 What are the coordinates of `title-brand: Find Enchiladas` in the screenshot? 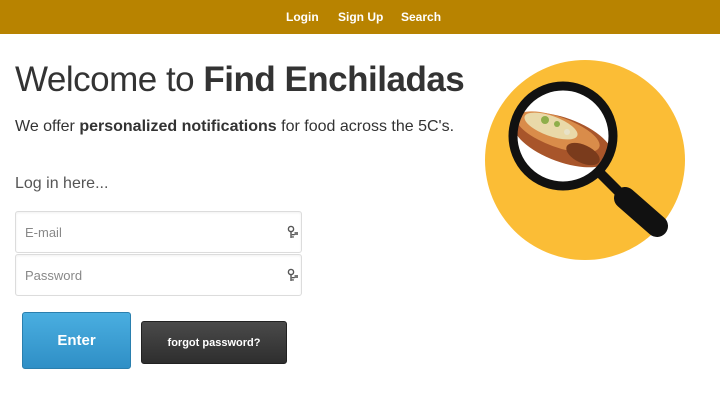 It's located at (334, 79).